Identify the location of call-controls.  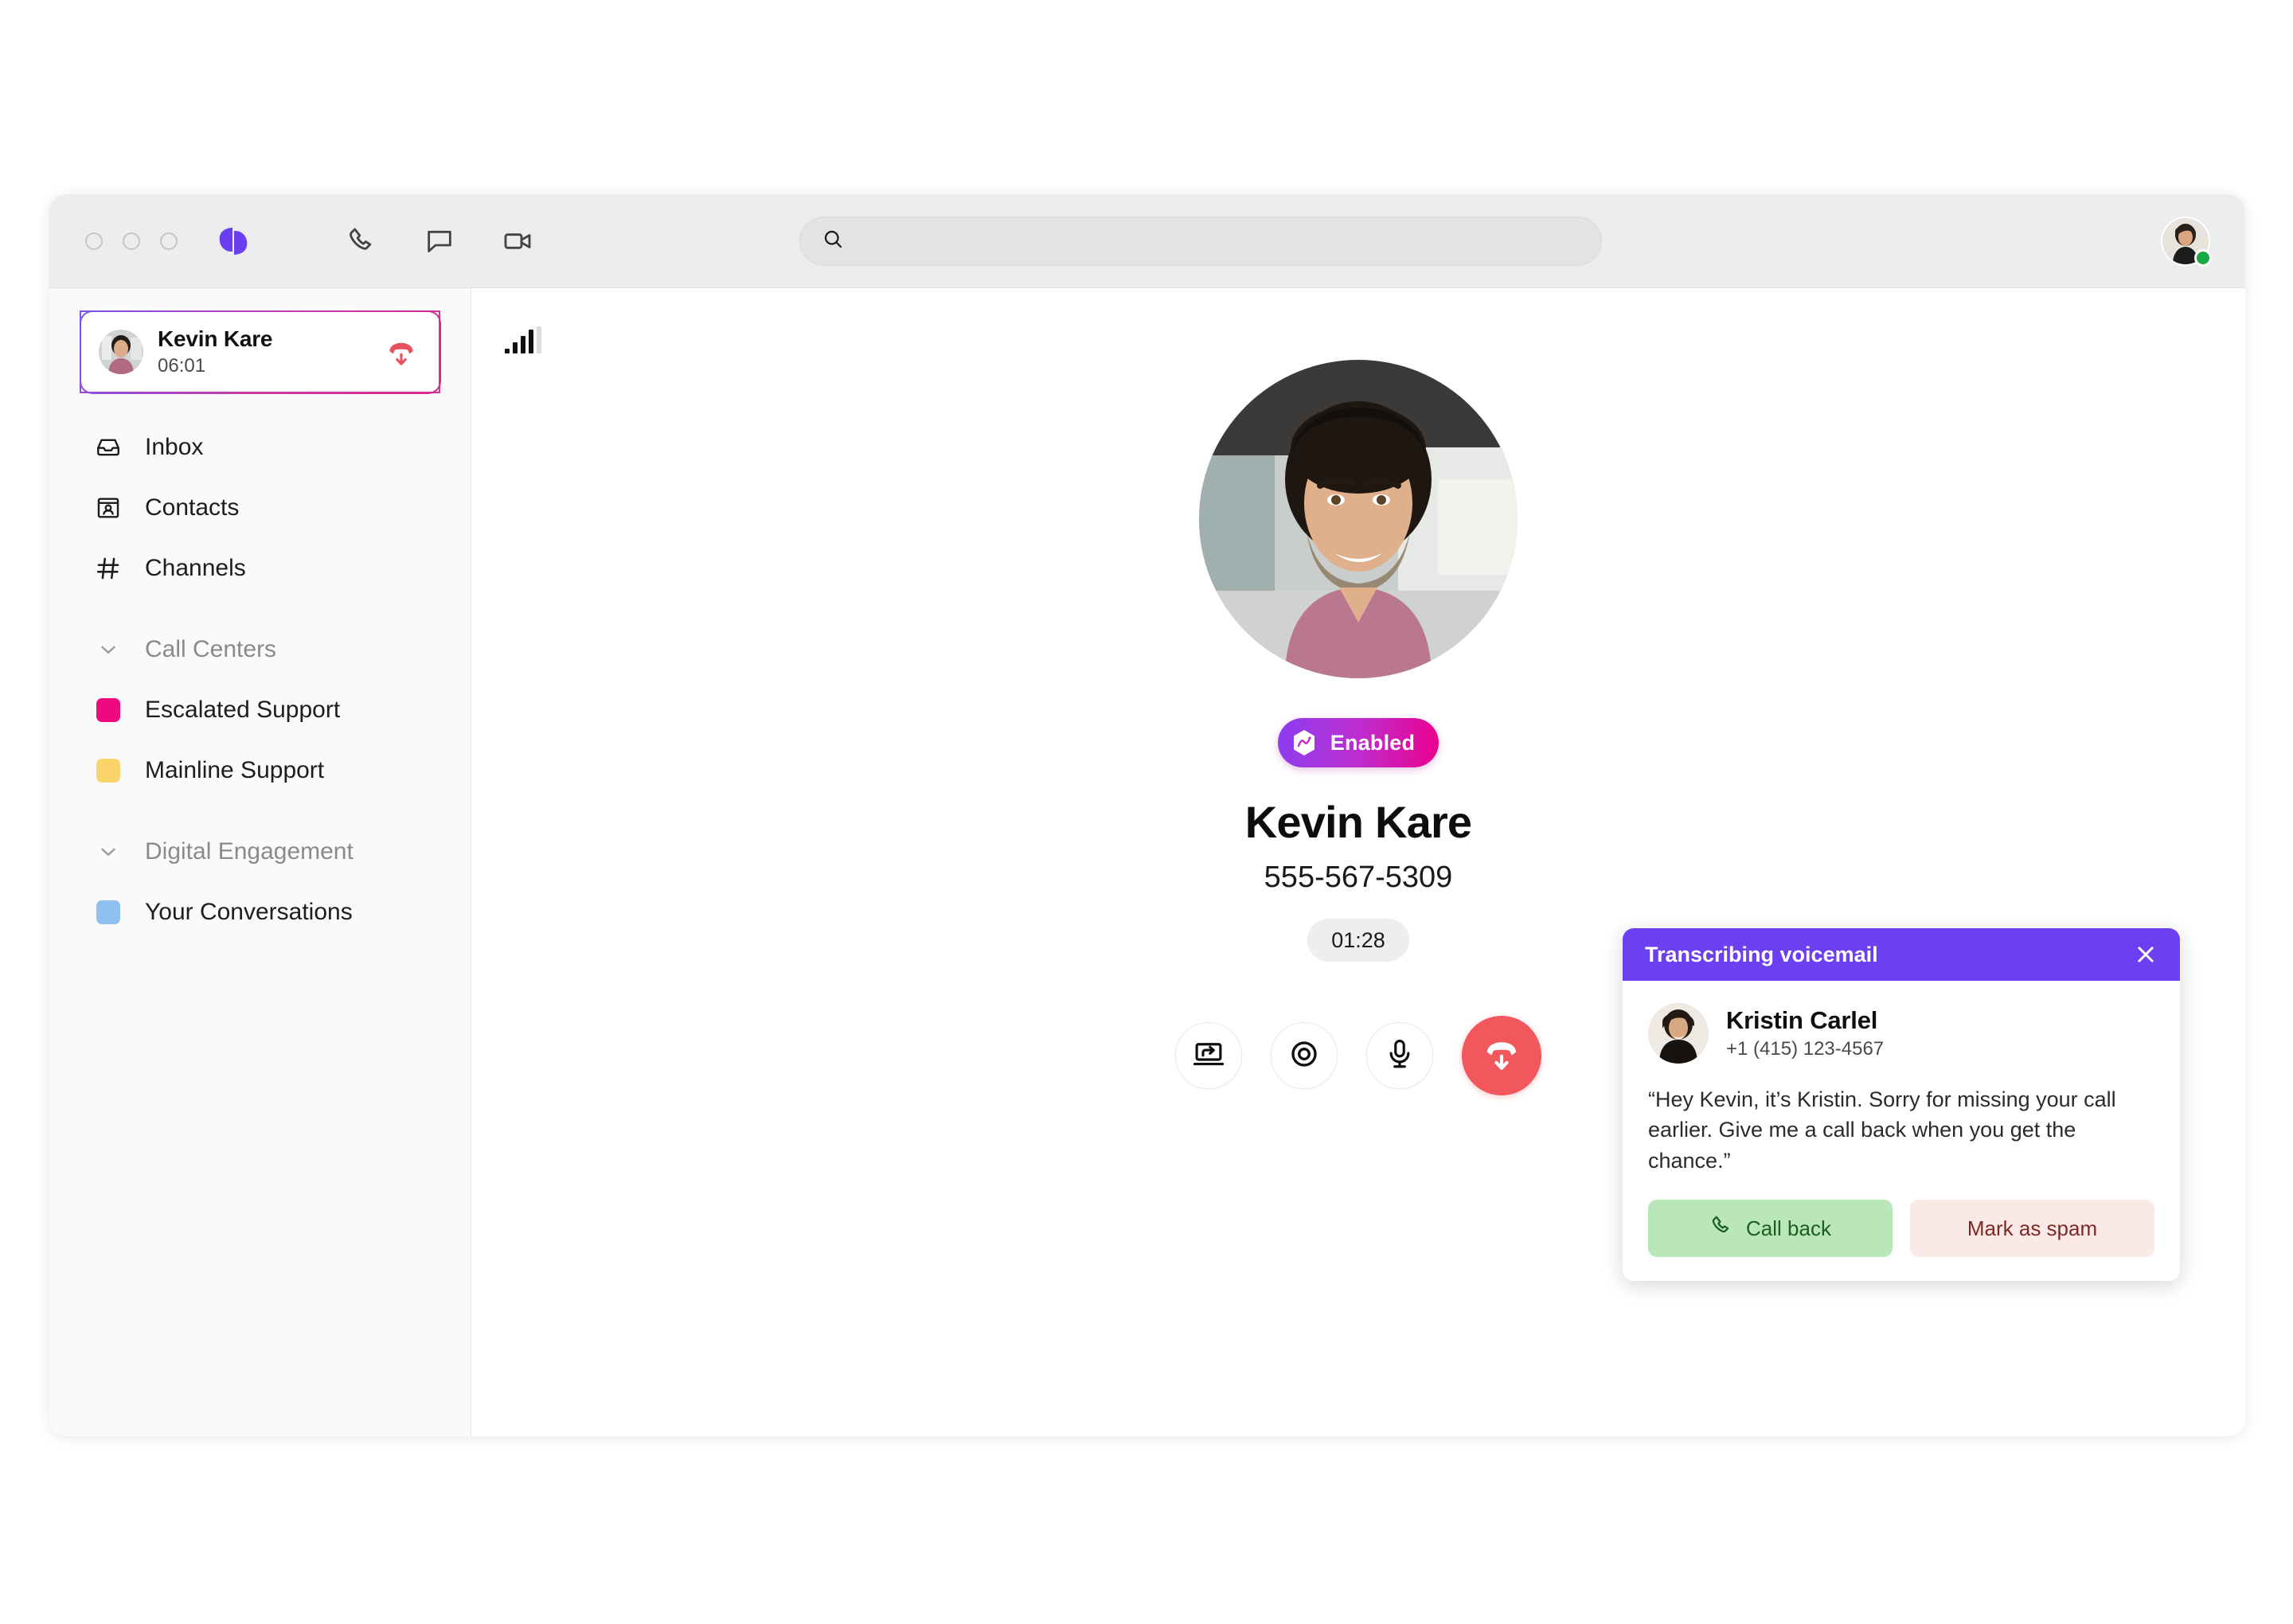
(1358, 1055).